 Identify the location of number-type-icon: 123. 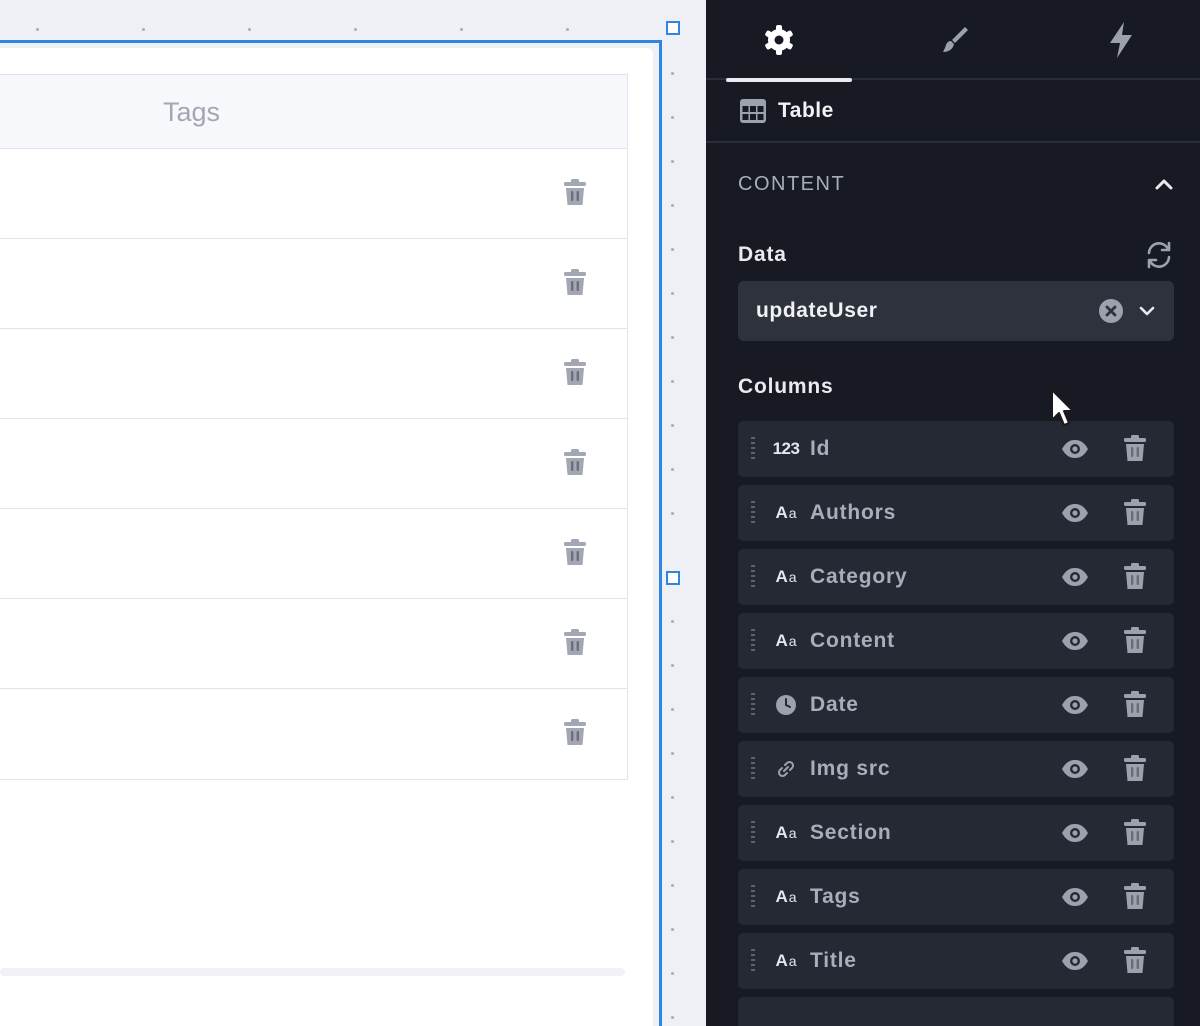
(786, 448).